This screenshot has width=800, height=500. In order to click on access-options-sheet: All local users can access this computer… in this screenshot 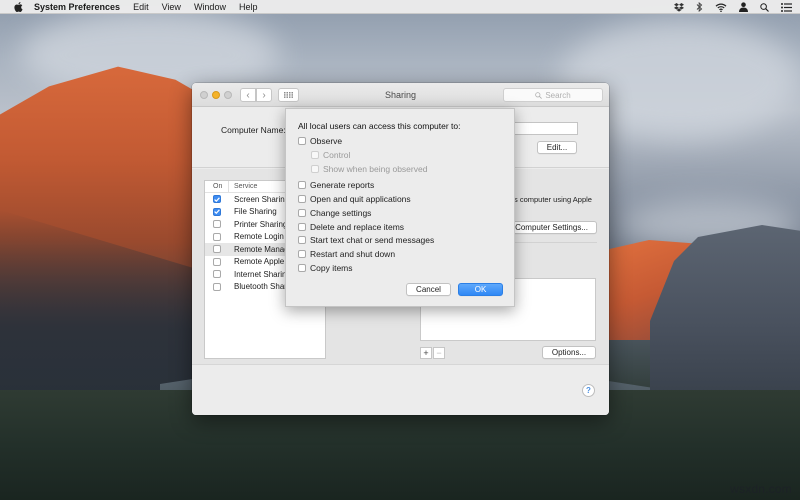, I will do `click(400, 207)`.